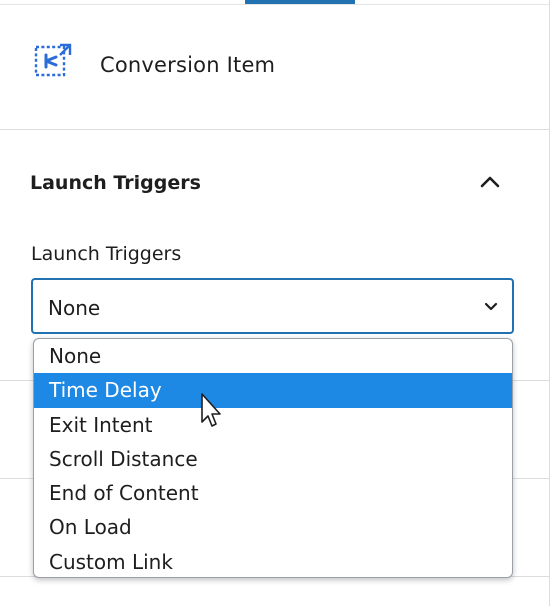 This screenshot has height=606, width=550. What do you see at coordinates (272, 306) in the screenshot?
I see `launch-triggers-select: None` at bounding box center [272, 306].